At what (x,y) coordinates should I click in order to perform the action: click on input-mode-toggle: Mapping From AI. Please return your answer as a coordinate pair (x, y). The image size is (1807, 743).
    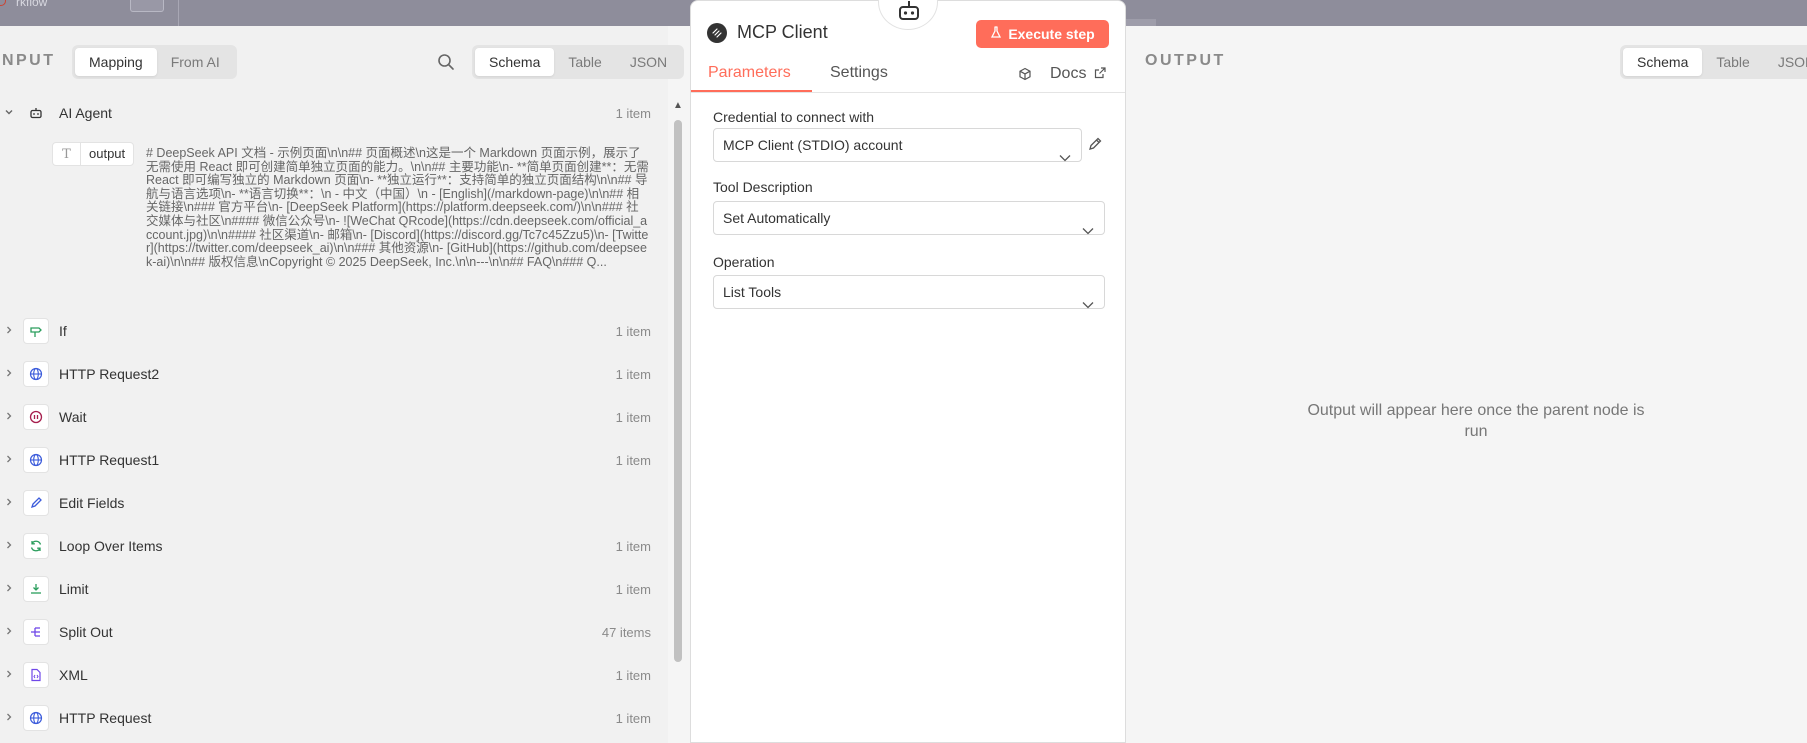
    Looking at the image, I should click on (154, 62).